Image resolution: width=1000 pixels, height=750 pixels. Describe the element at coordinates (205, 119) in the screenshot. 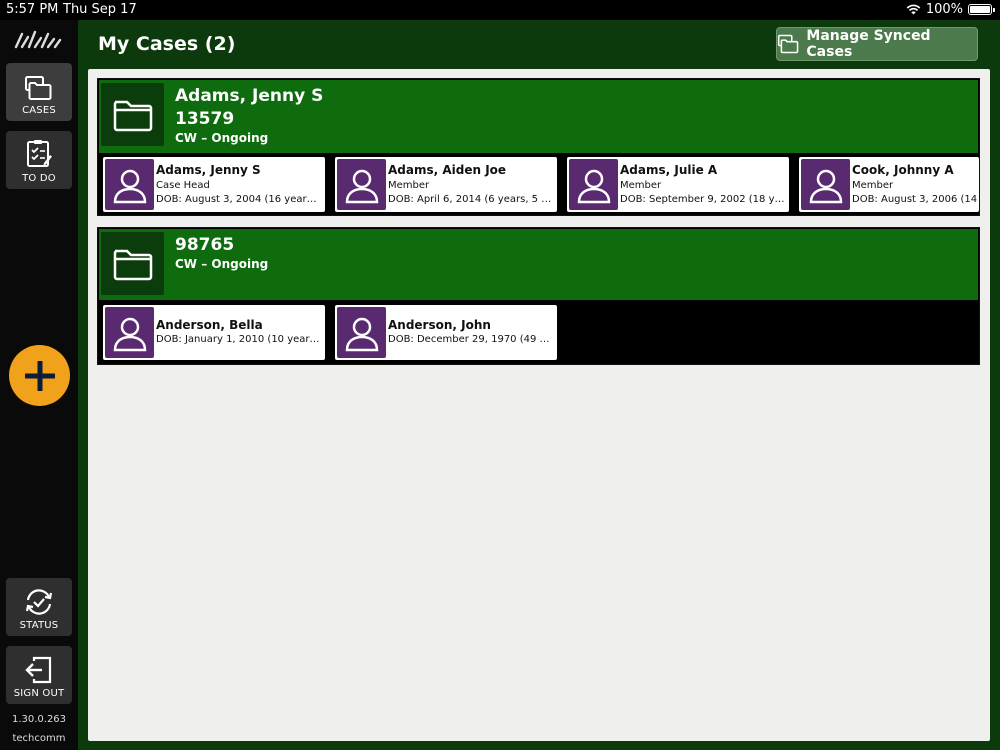

I see `case-number: 13579` at that location.